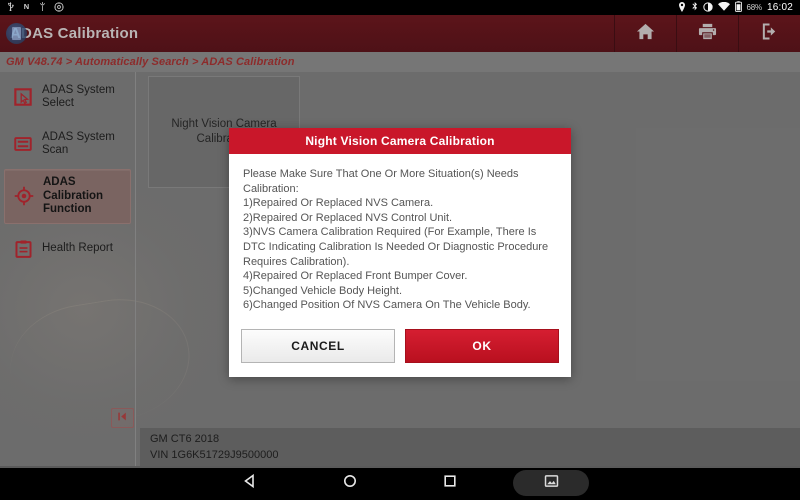  I want to click on exit-button, so click(769, 33).